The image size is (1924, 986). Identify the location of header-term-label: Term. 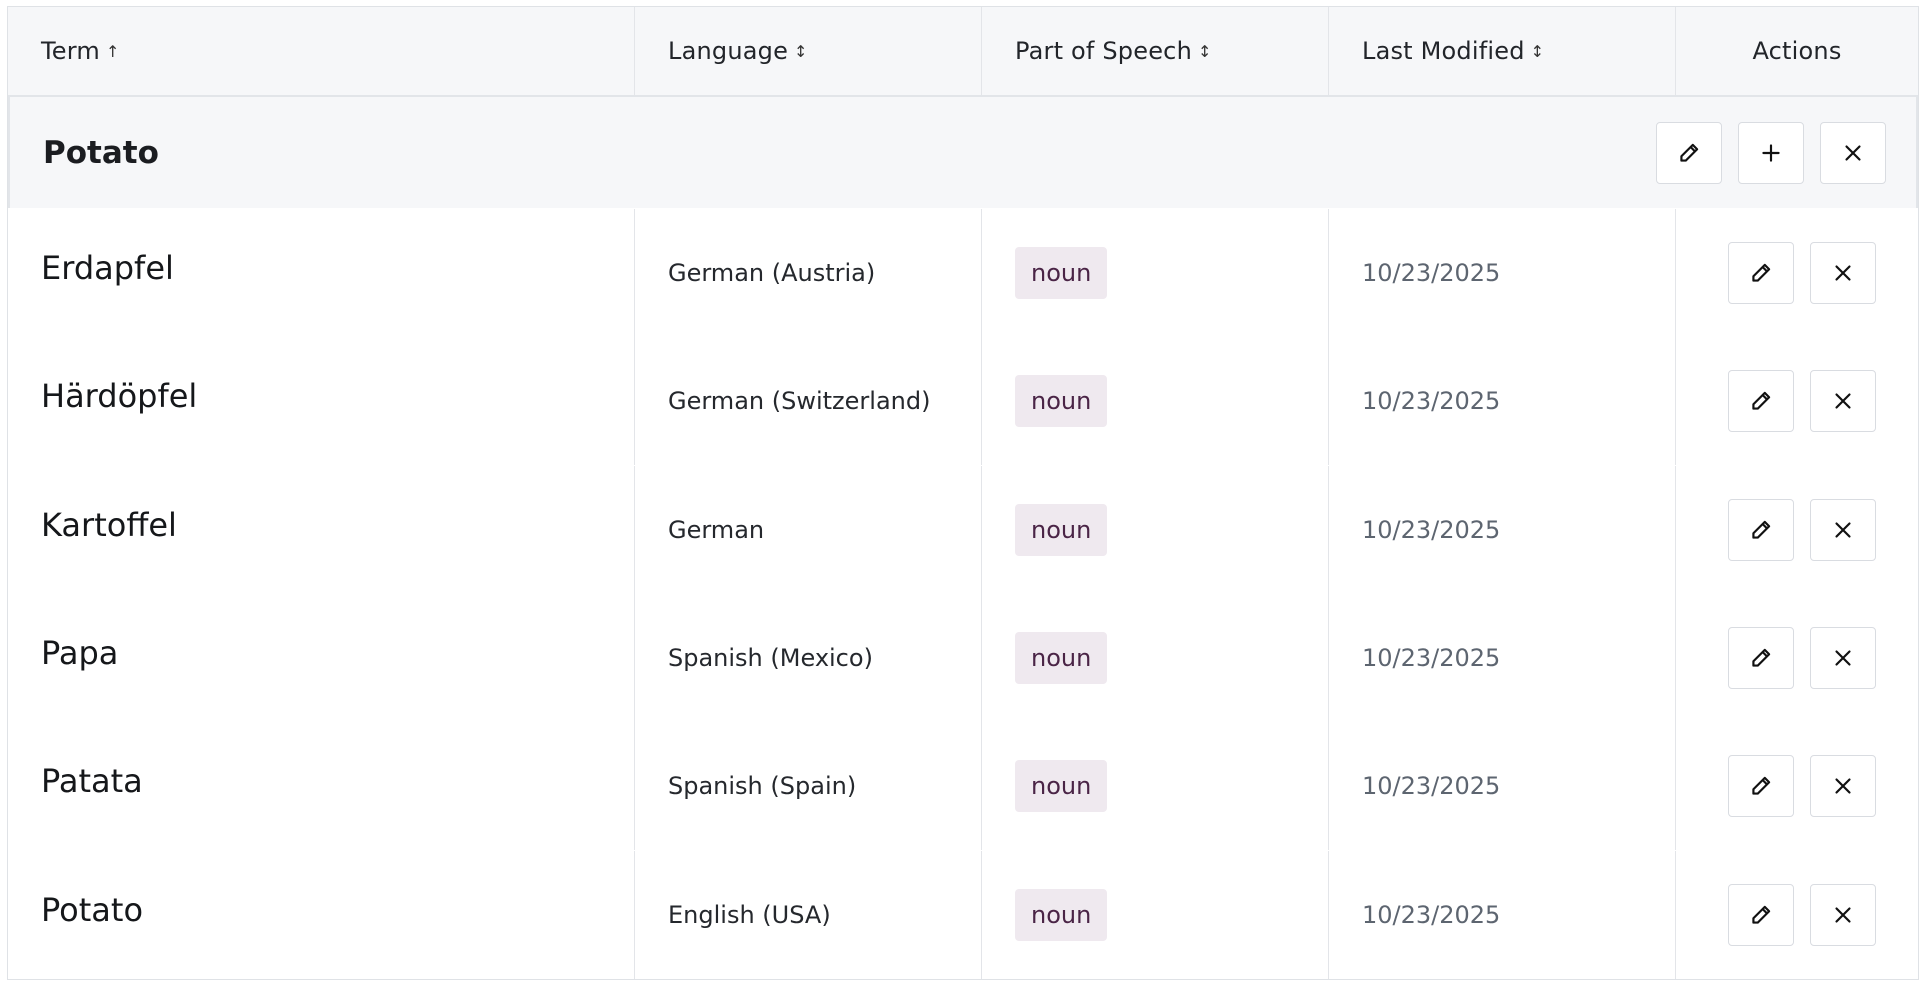
(70, 51).